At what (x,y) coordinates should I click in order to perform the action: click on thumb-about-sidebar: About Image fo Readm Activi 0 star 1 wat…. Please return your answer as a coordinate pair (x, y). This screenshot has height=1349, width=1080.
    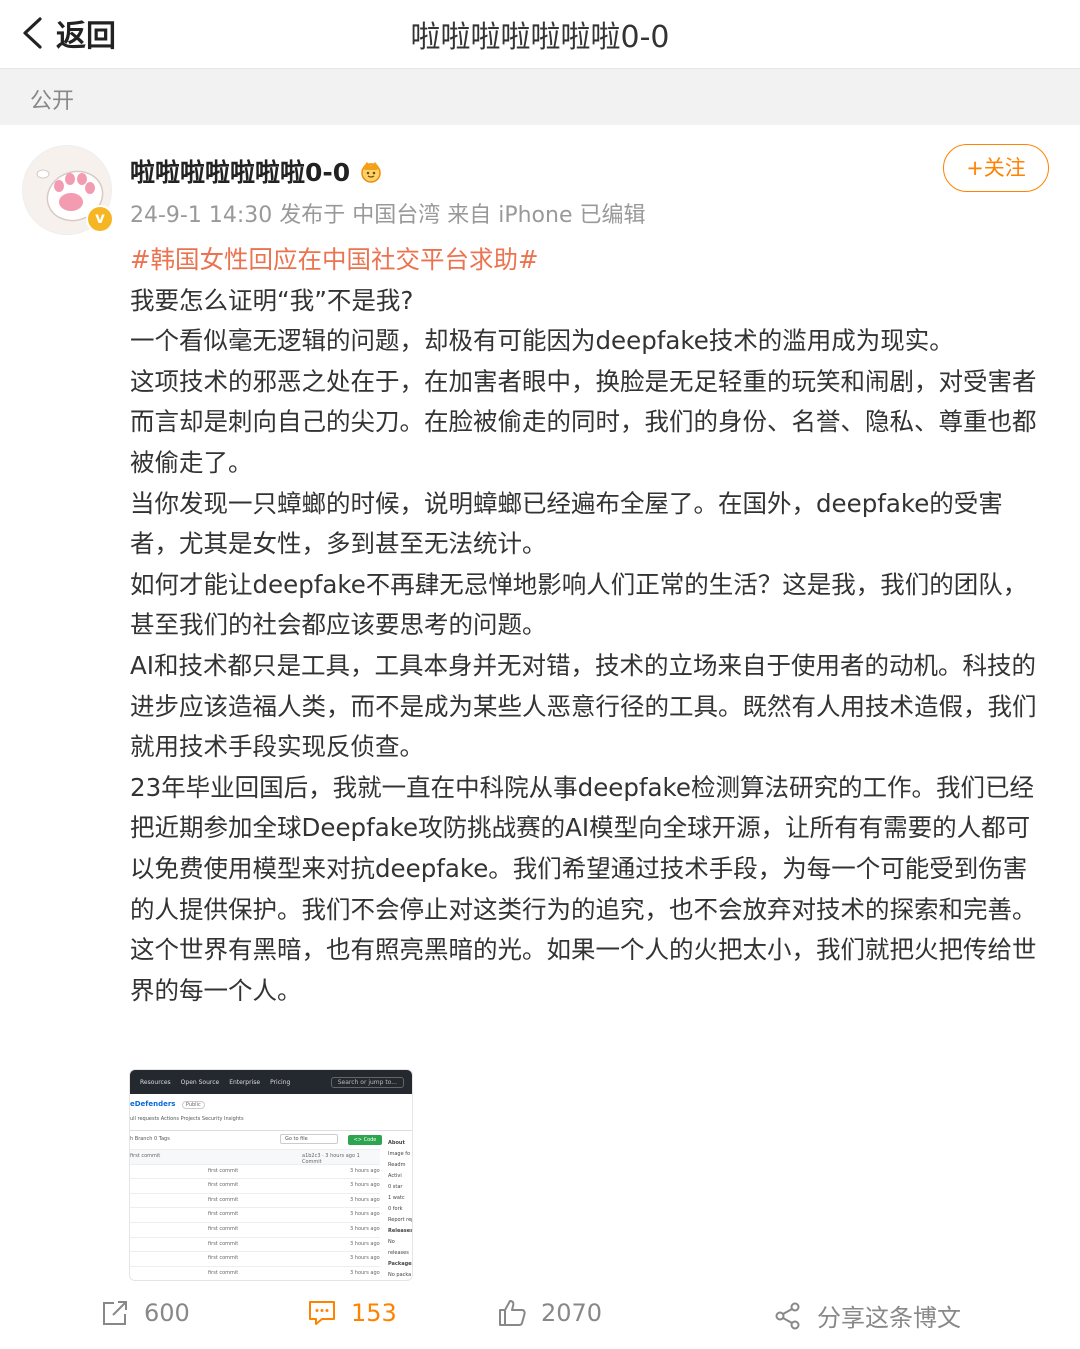
    Looking at the image, I should click on (400, 1209).